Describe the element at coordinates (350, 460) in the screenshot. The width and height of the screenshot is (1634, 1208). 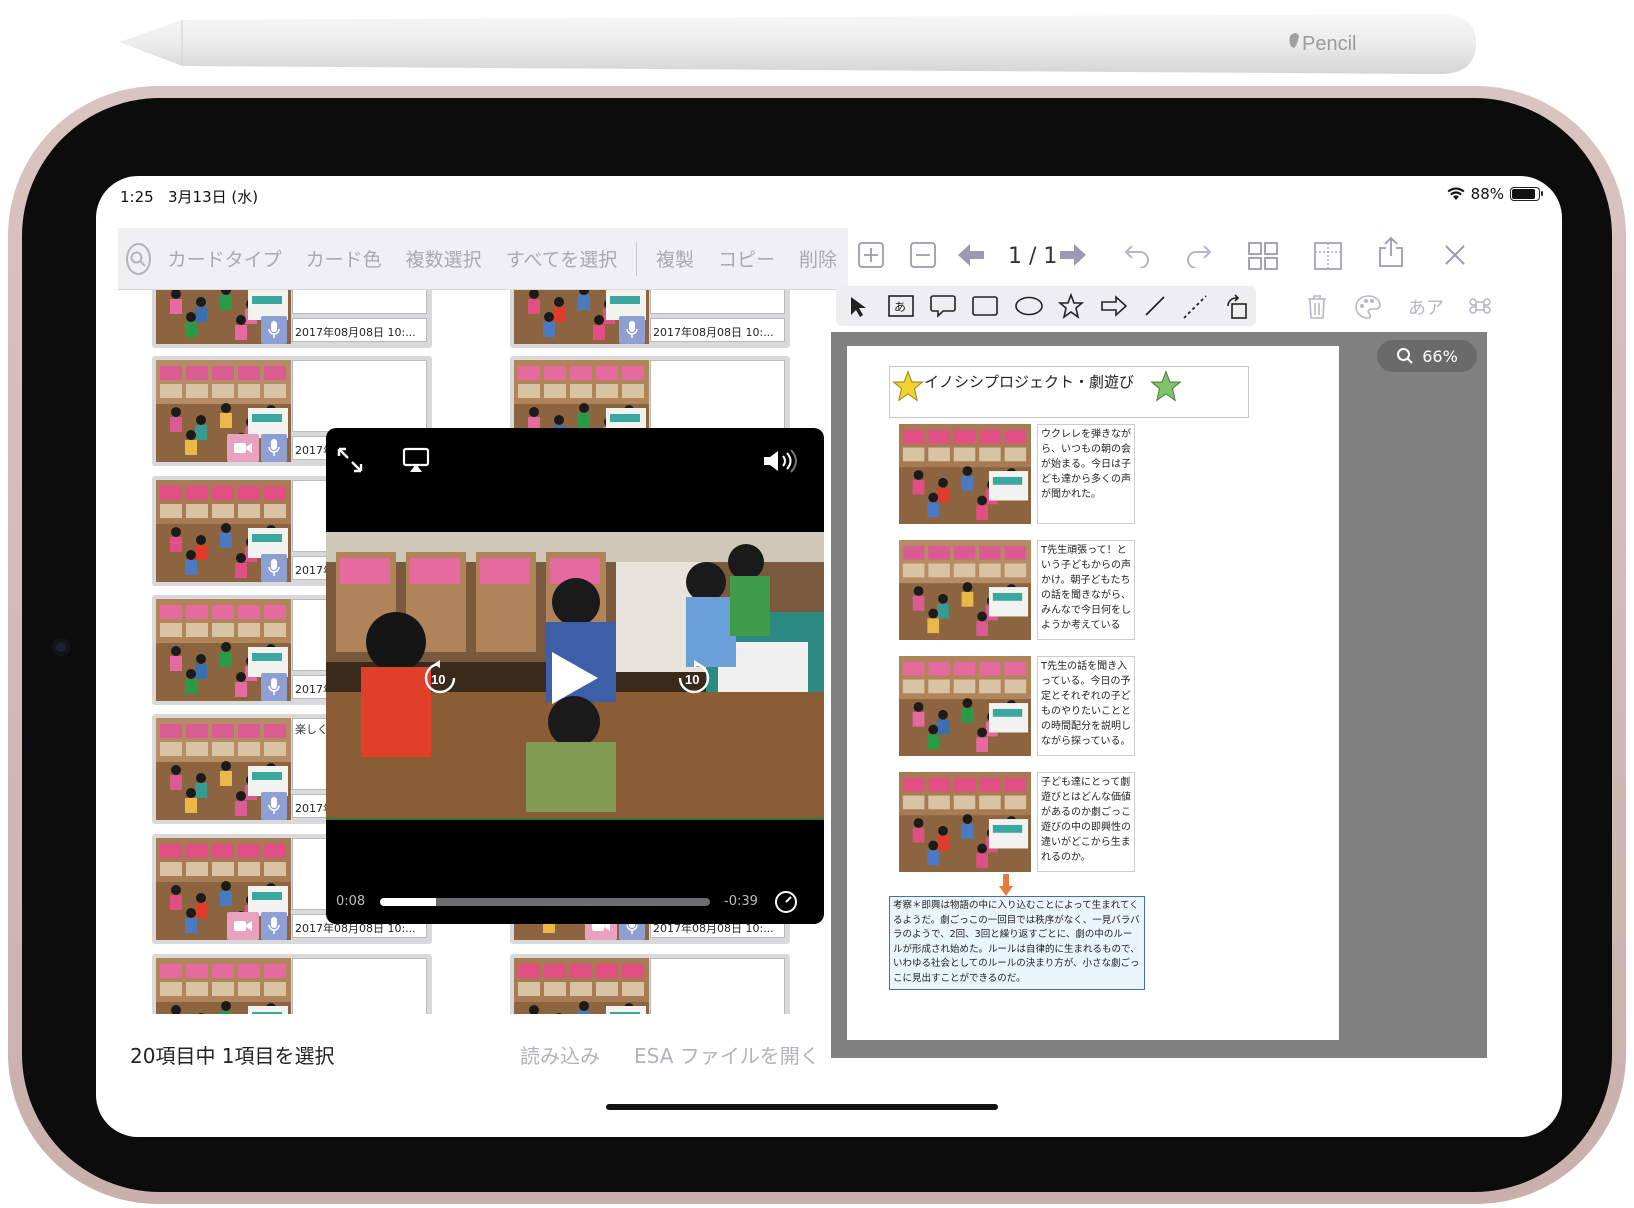
I see `fullscreen-icon` at that location.